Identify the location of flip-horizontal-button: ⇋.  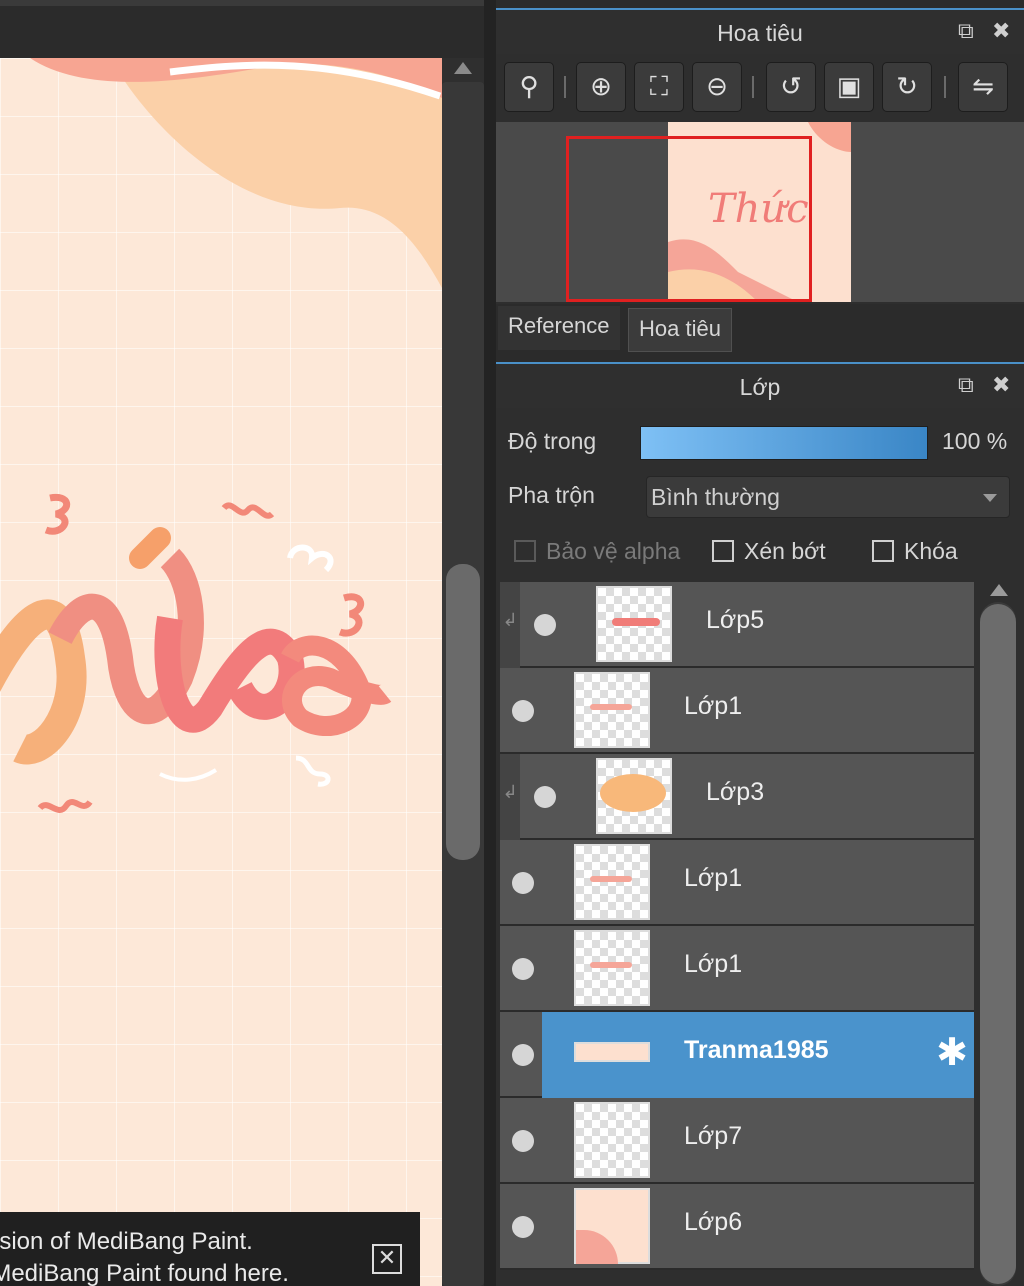
(983, 87).